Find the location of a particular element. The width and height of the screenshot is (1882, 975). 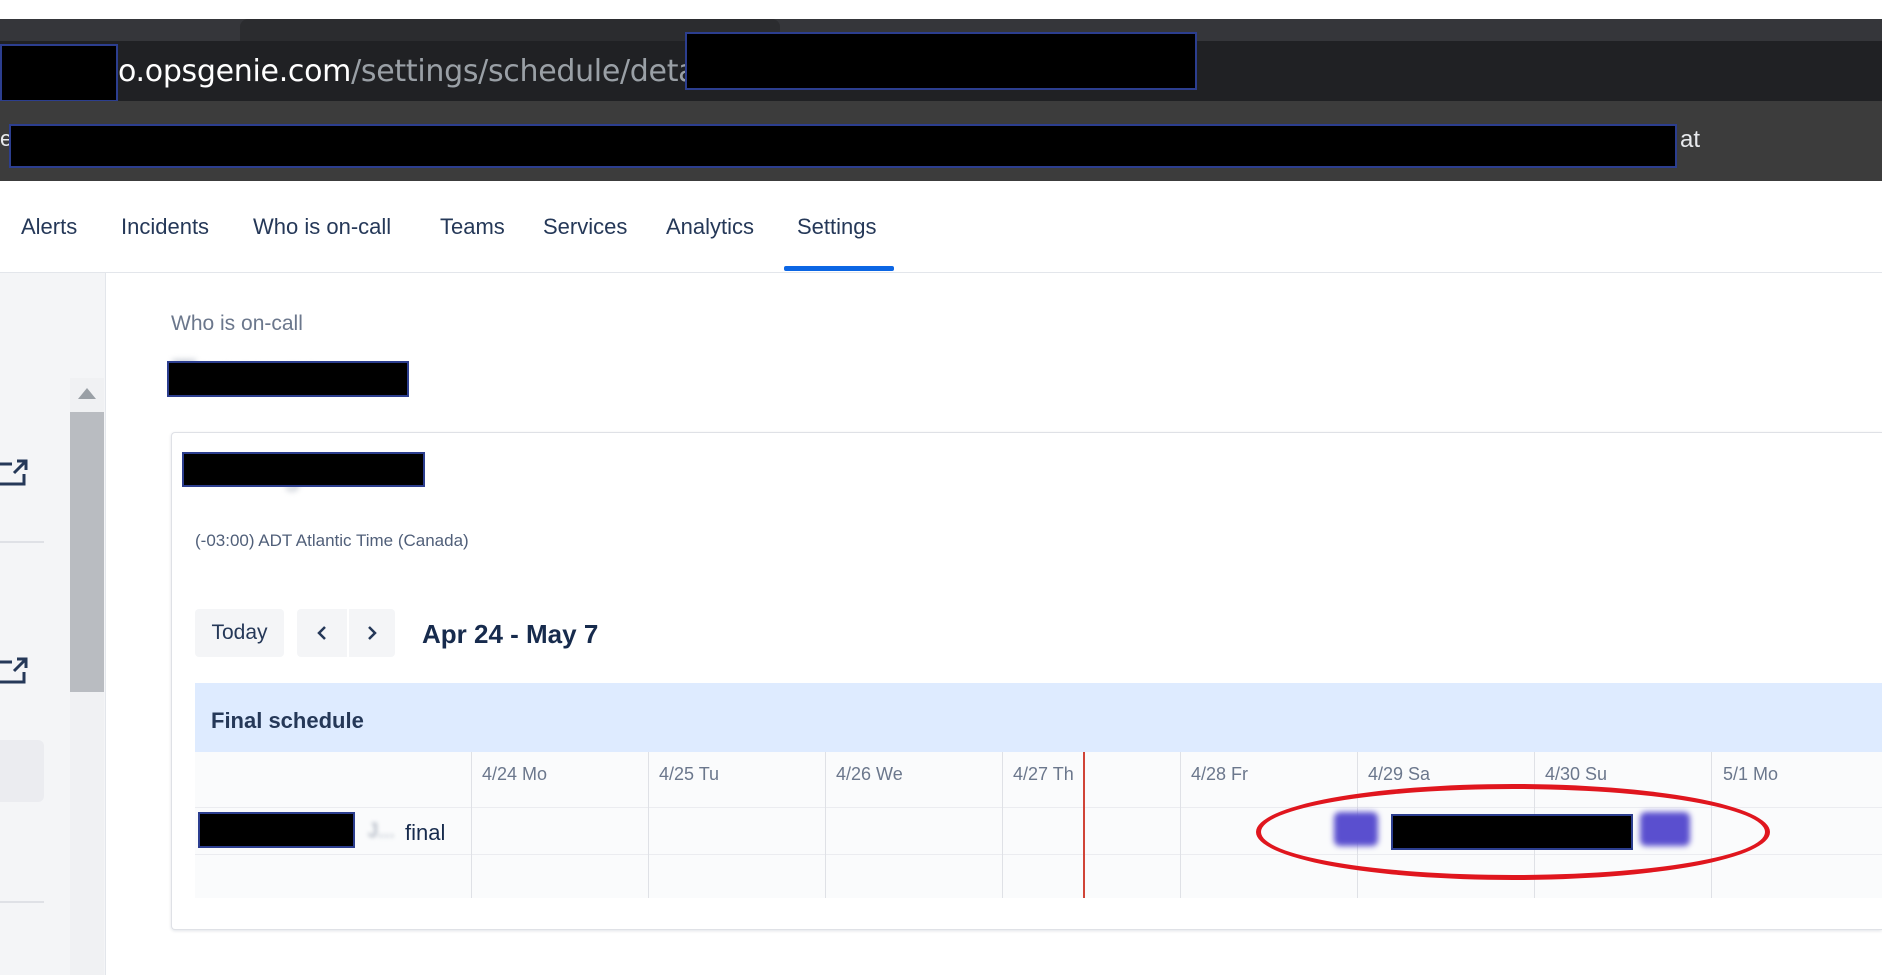

url-host: o.opsgenie.com is located at coordinates (235, 71).